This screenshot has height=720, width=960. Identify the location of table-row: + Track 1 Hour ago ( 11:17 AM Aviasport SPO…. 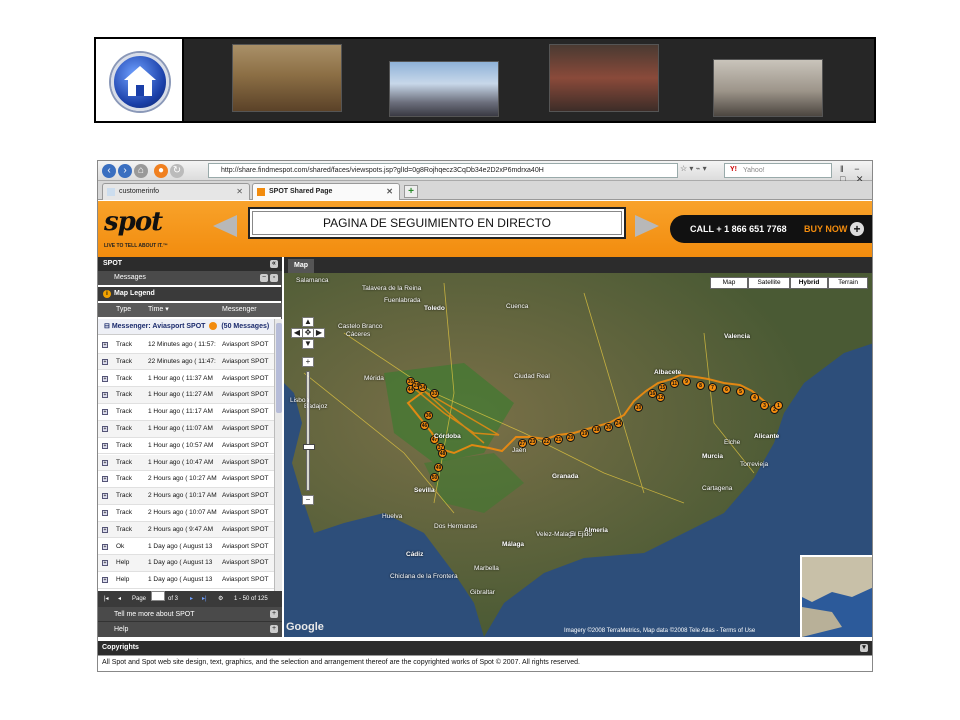
(186, 412).